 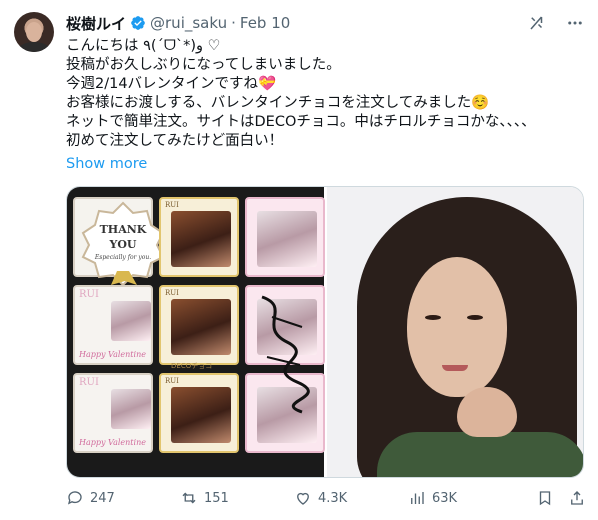 I want to click on views-count: 63K, so click(x=445, y=498).